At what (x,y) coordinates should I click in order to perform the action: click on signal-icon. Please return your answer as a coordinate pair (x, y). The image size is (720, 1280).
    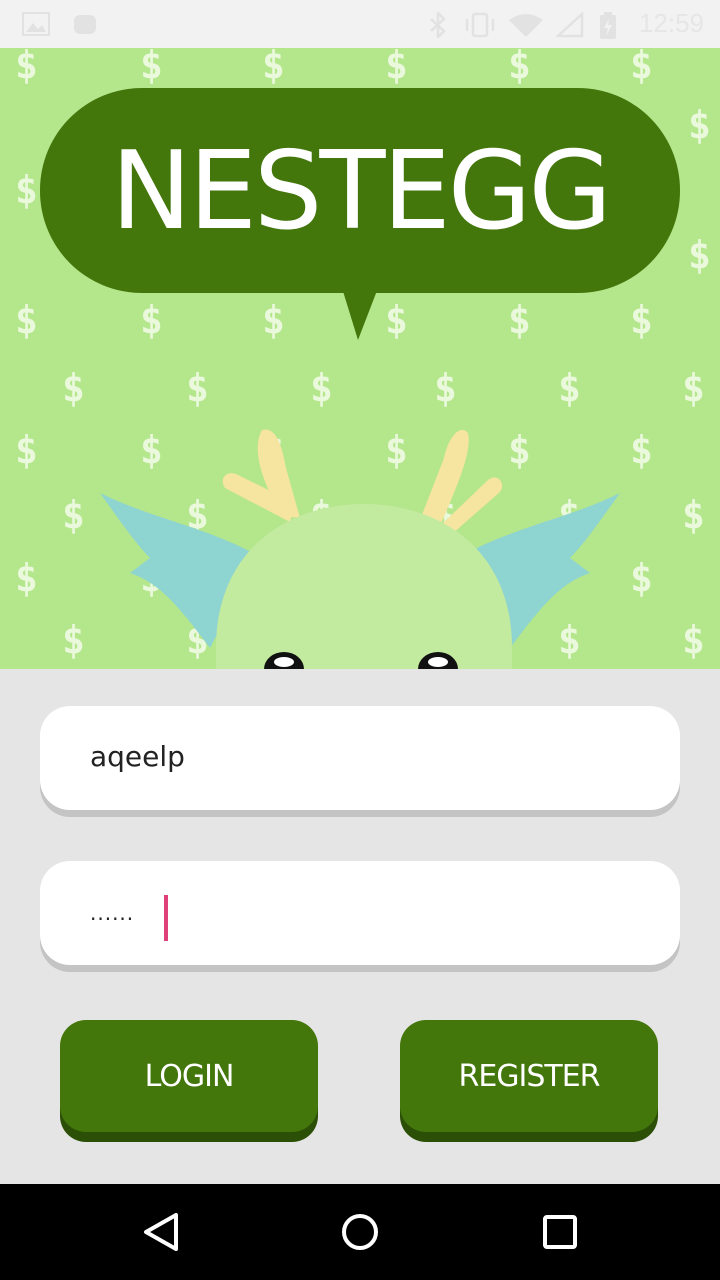
    Looking at the image, I should click on (570, 25).